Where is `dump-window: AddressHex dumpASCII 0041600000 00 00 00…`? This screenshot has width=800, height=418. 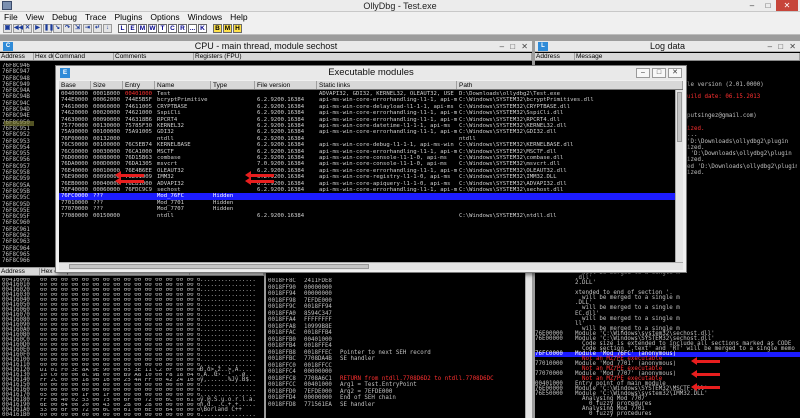 dump-window: AddressHex dumpASCII 0041600000 00 00 00… is located at coordinates (132, 343).